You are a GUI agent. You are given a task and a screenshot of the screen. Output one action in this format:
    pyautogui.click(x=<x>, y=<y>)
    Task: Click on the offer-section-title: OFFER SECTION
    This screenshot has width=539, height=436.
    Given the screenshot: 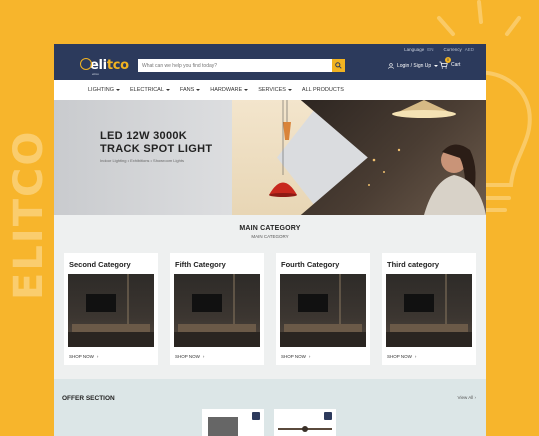 What is the action you would take?
    pyautogui.click(x=88, y=398)
    